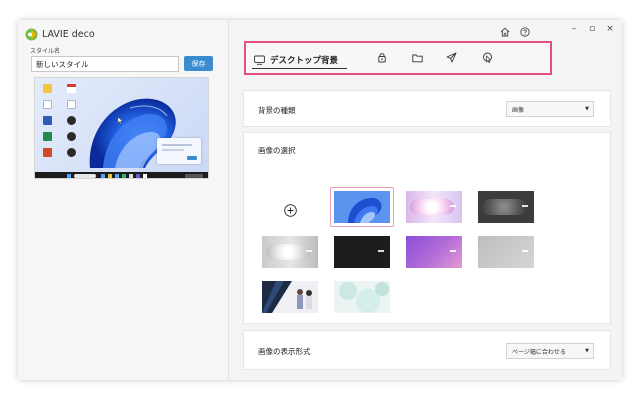  Describe the element at coordinates (45, 51) in the screenshot. I see `style-name-label: スタイル名` at that location.